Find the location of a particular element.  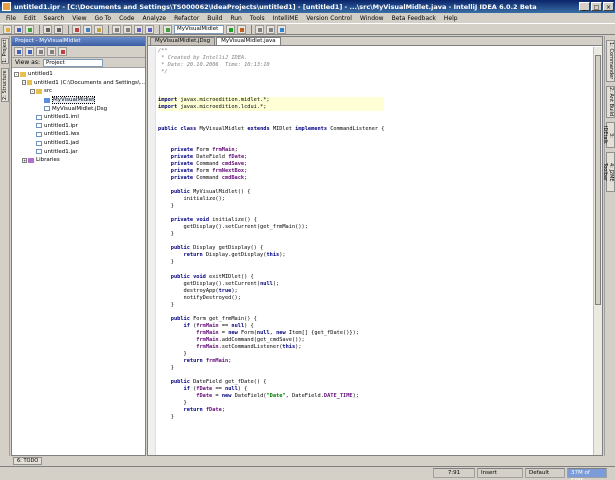

code-token: MyVisualMidlet() { is located at coordinates (220, 191).